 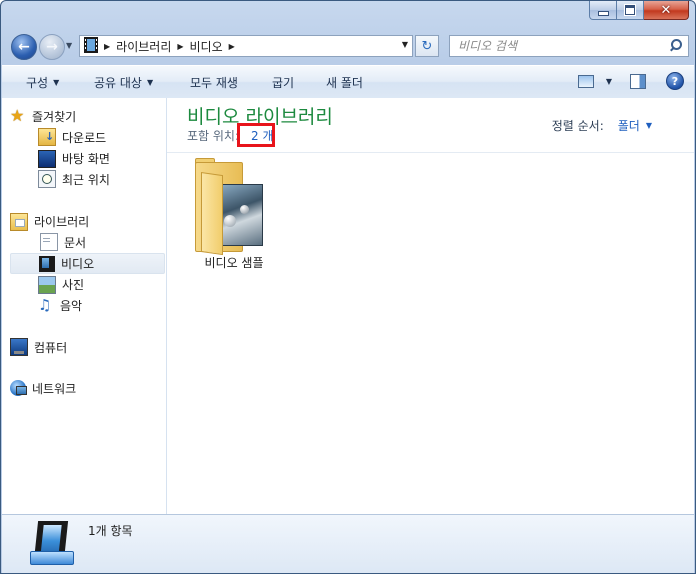 What do you see at coordinates (19, 222) in the screenshot?
I see `libraries-icon` at bounding box center [19, 222].